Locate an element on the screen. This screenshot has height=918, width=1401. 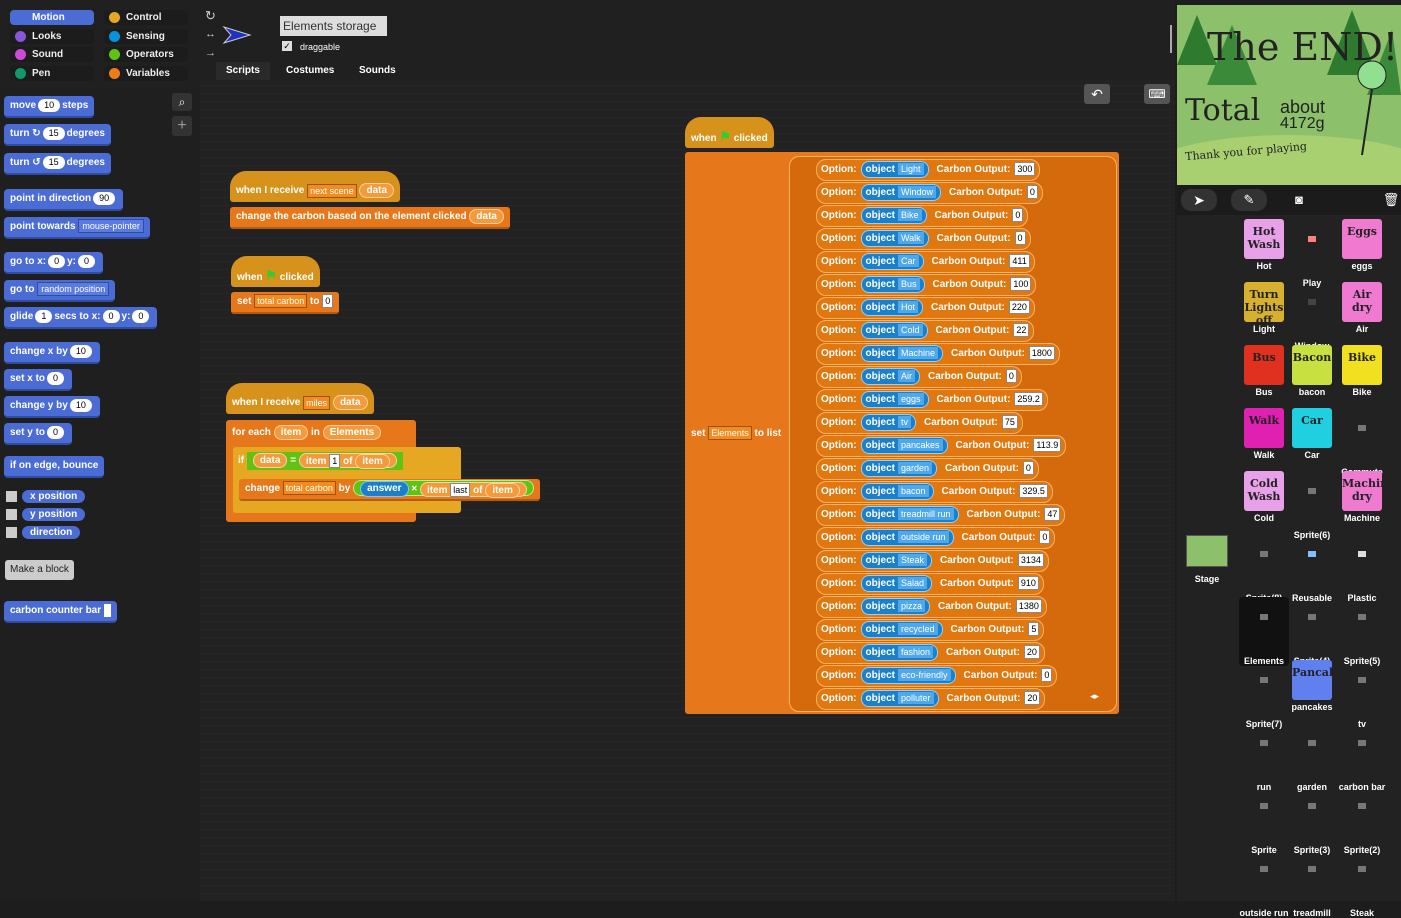
category-looks: Looks is located at coordinates (52, 36).